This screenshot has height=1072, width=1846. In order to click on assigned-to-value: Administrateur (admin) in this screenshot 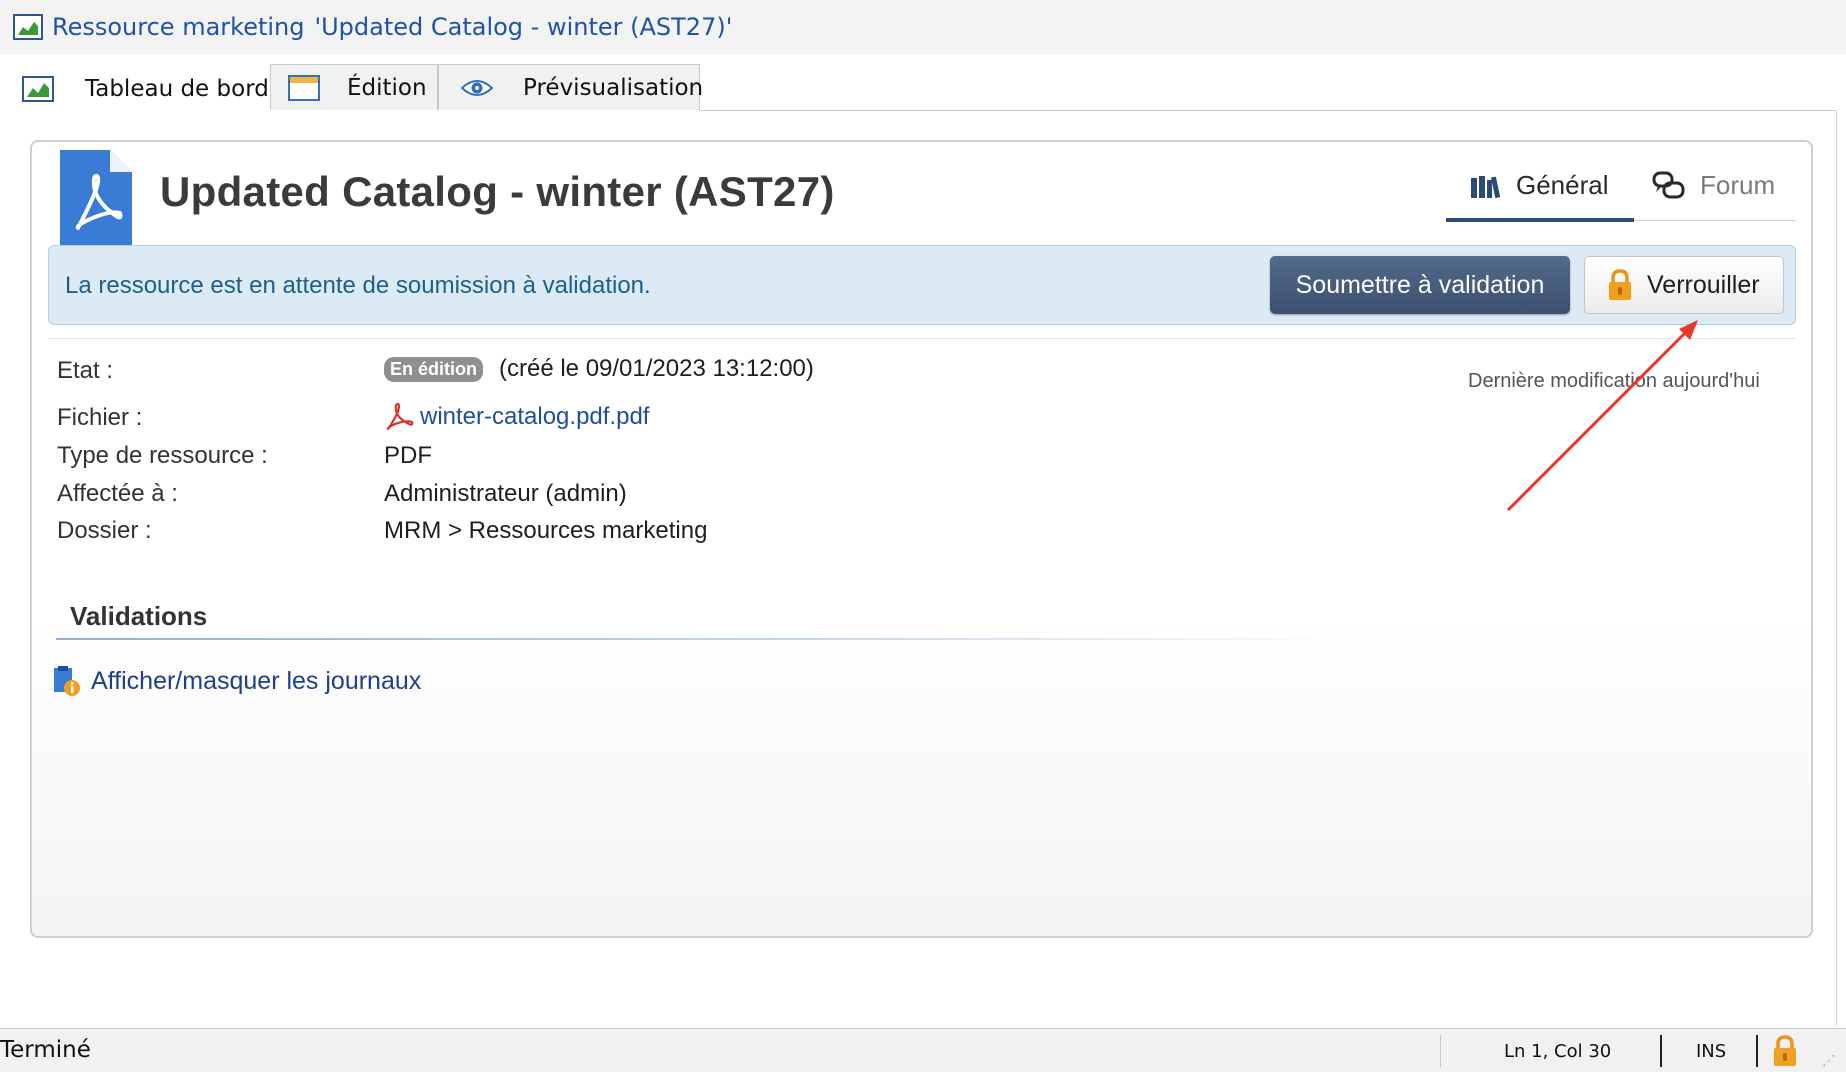, I will do `click(505, 493)`.